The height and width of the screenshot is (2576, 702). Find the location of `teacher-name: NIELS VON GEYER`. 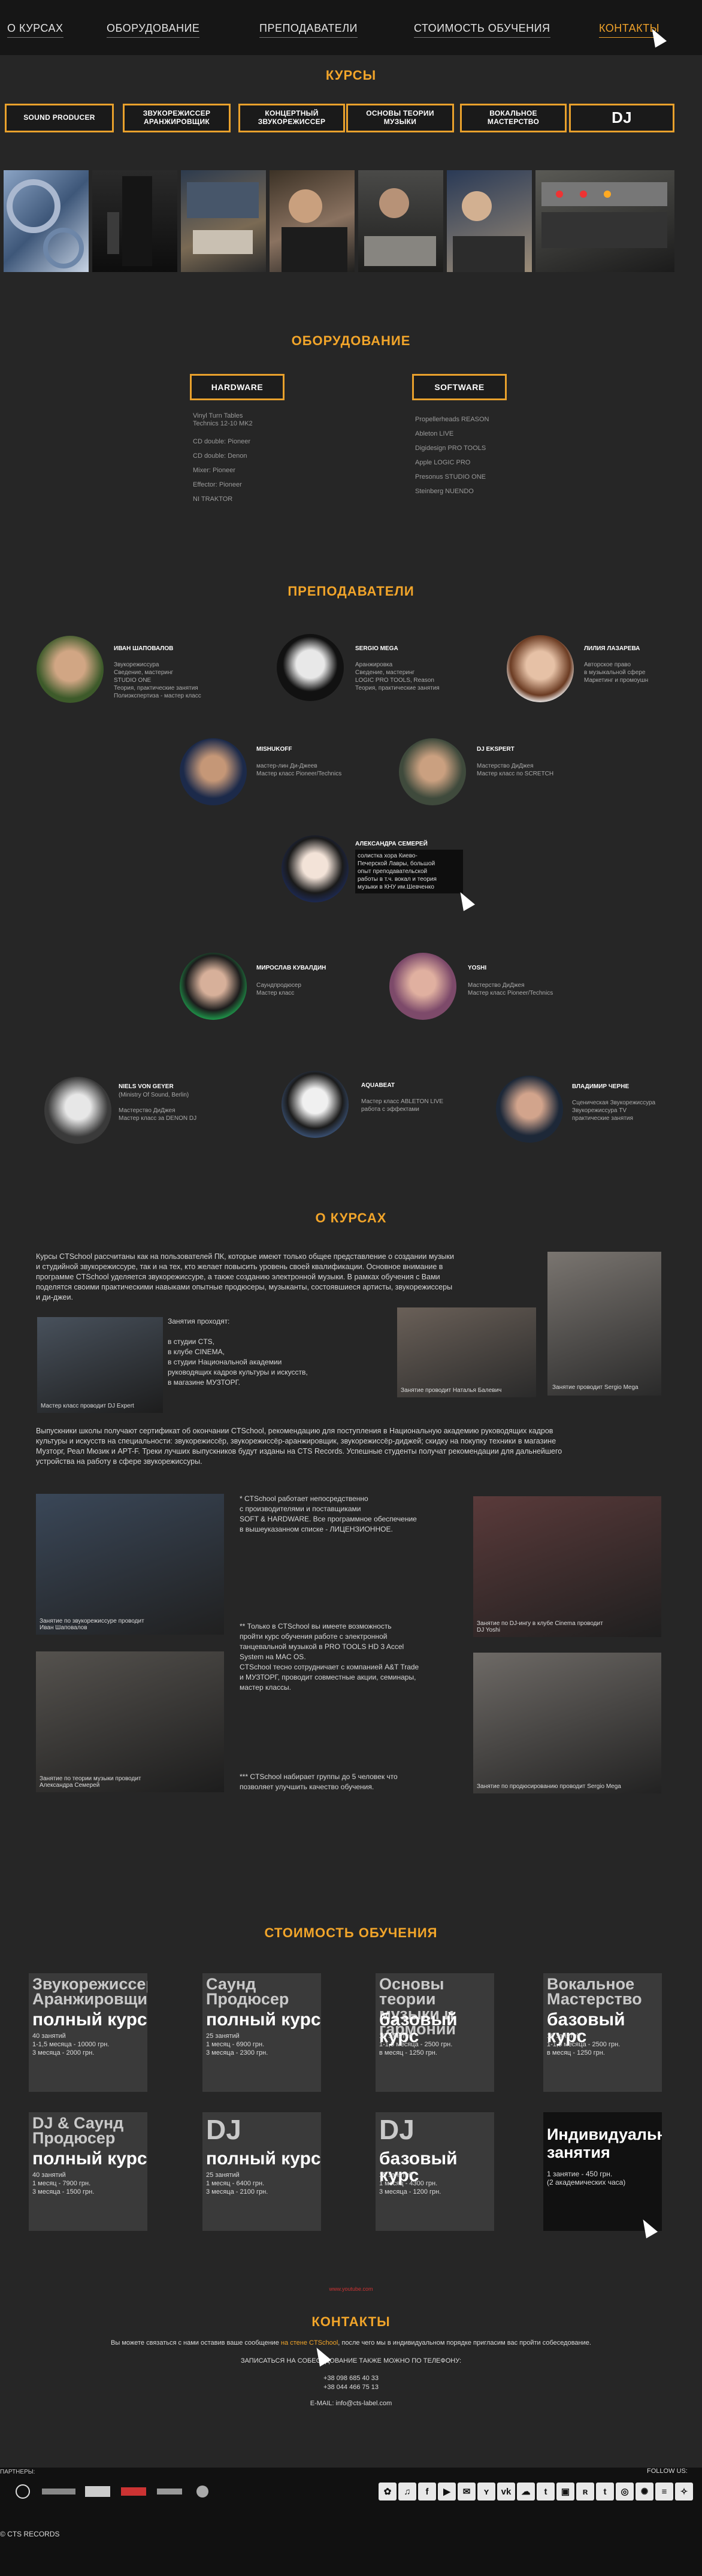

teacher-name: NIELS VON GEYER is located at coordinates (146, 1087).